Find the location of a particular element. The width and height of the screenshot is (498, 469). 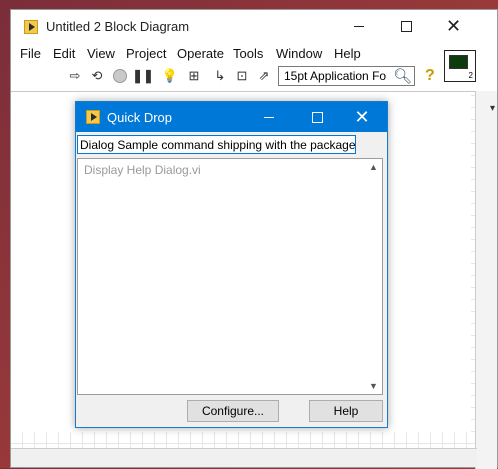

vi-icon-number: 2 is located at coordinates (470, 75).